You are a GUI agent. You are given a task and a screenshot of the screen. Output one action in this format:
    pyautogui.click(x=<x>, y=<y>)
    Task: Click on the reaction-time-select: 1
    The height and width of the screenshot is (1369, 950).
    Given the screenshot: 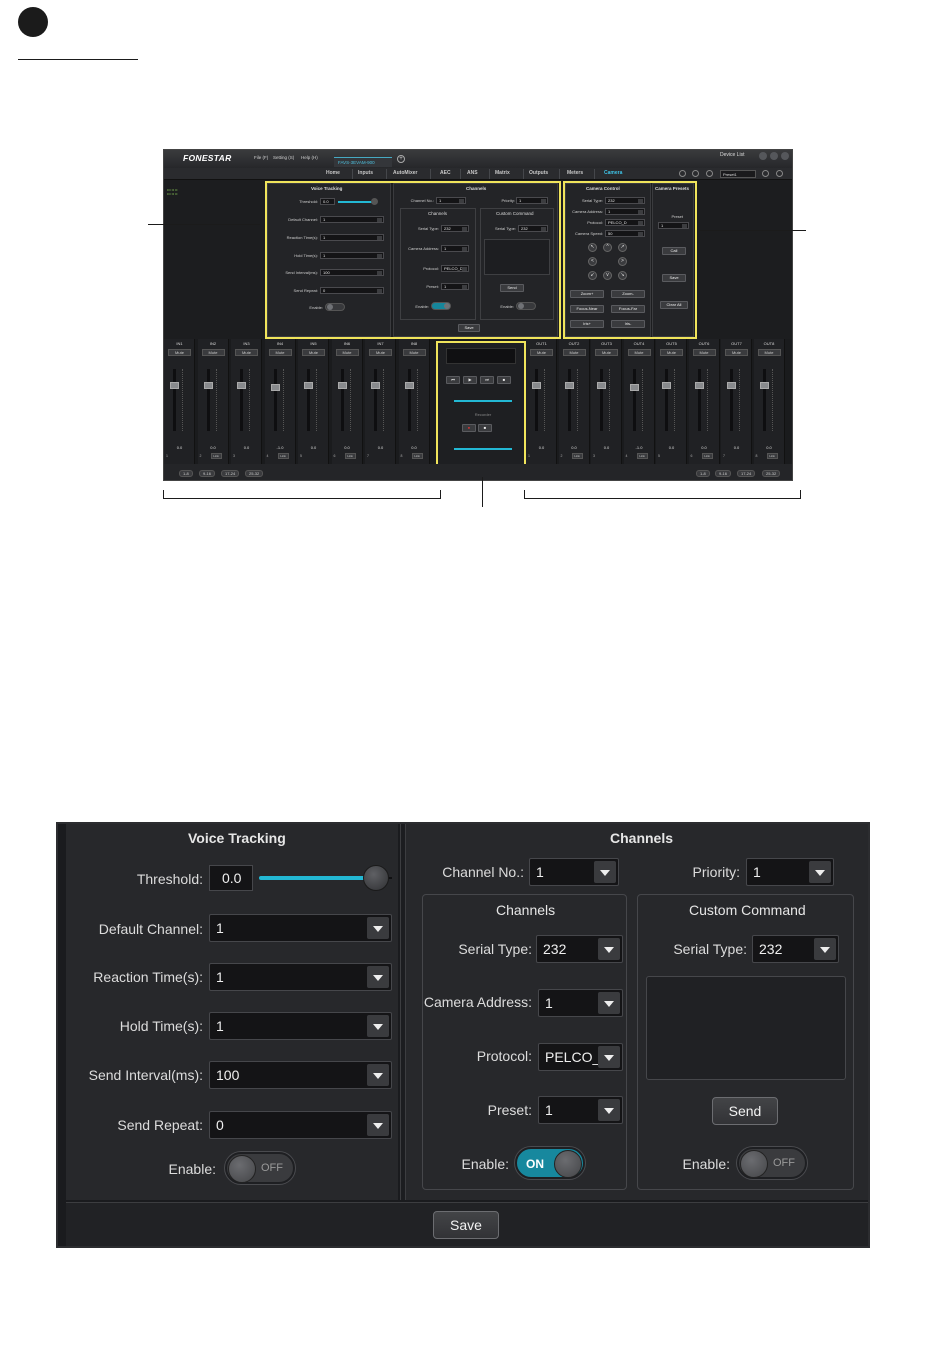 What is the action you would take?
    pyautogui.click(x=300, y=977)
    